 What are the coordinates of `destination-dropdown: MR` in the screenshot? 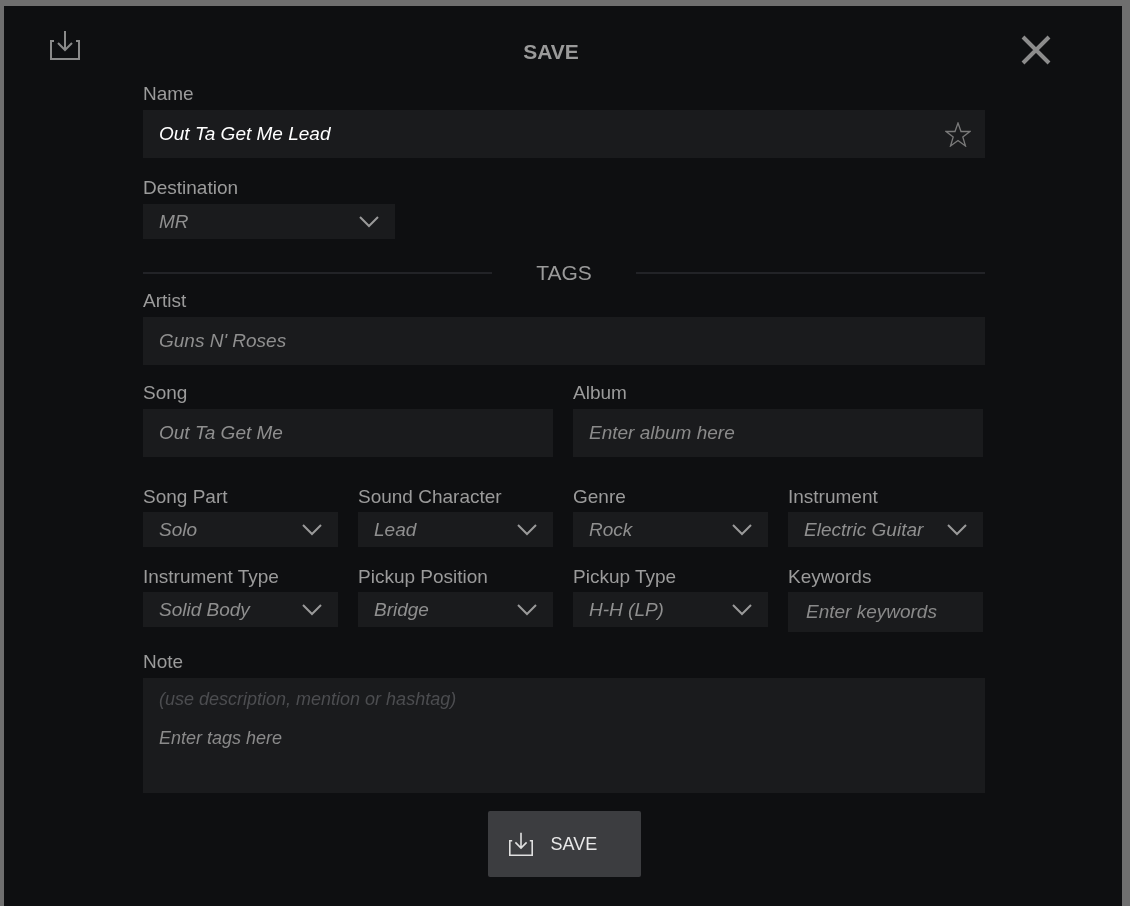 It's located at (269, 221).